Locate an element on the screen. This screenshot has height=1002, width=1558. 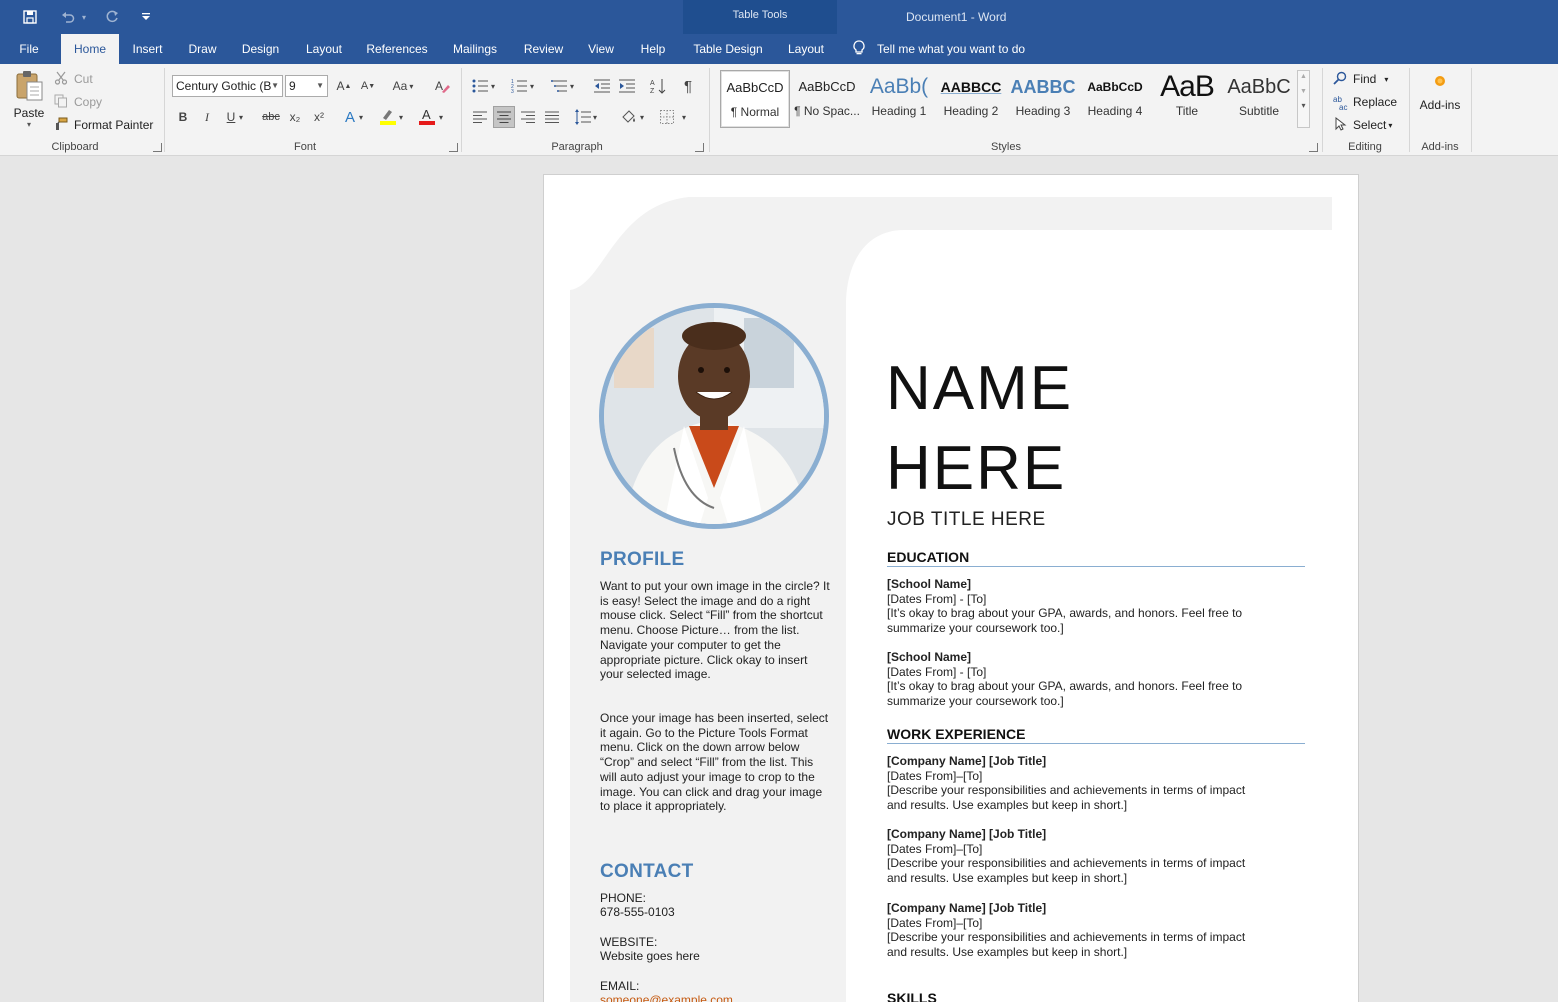
styles-gallery-scroll: ▲ ▼ ▾ is located at coordinates (1303, 99).